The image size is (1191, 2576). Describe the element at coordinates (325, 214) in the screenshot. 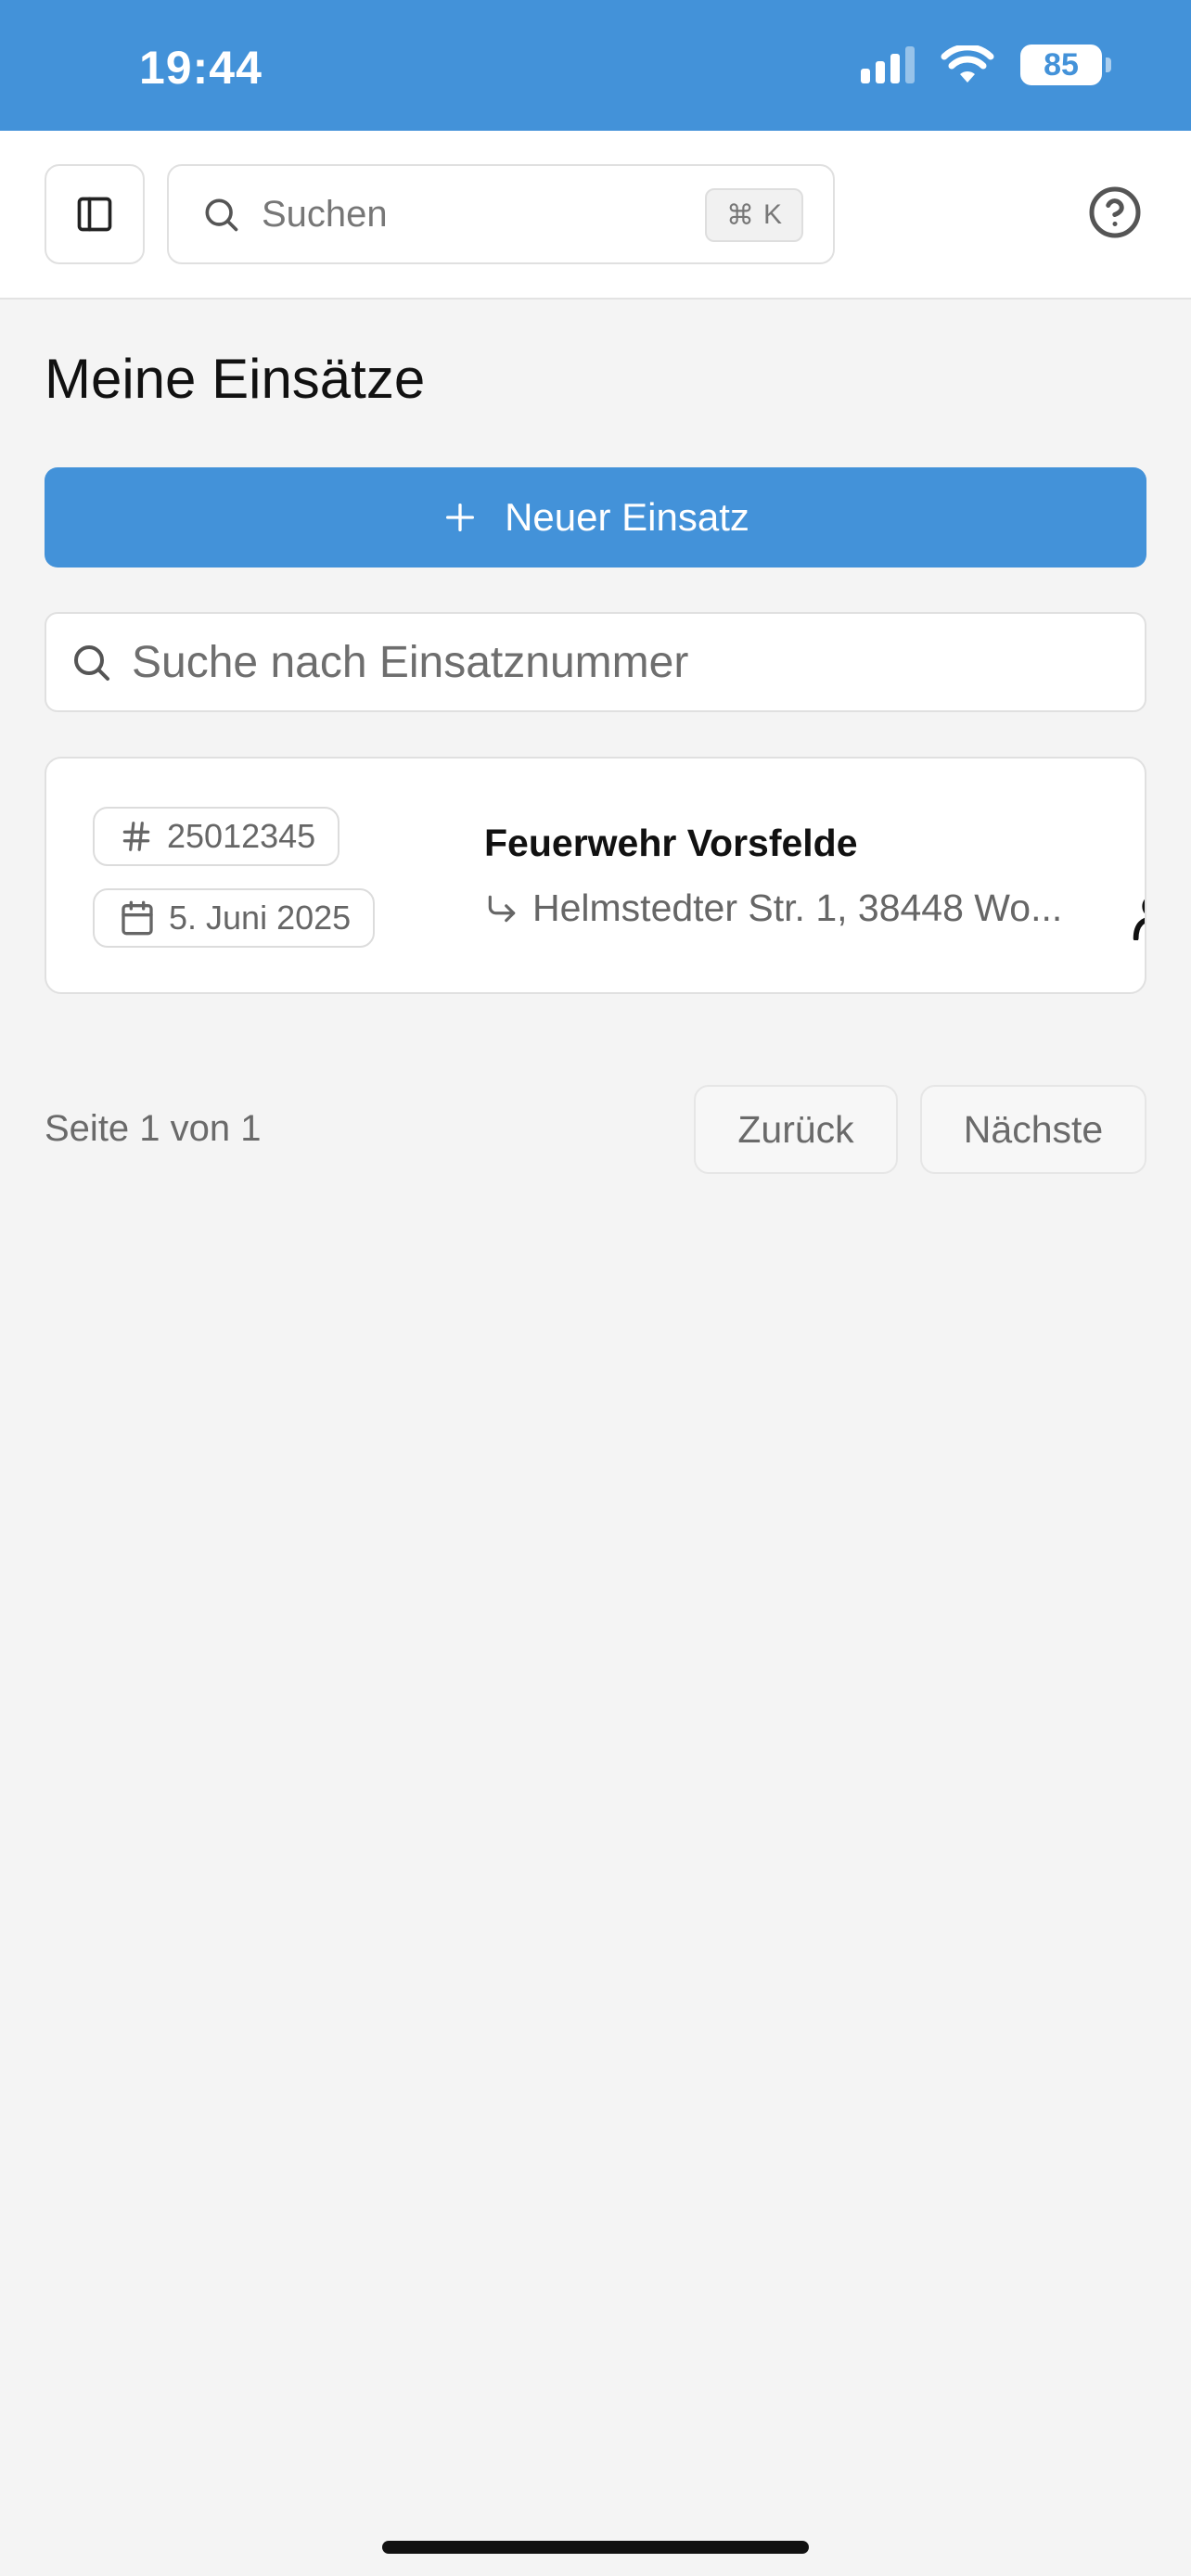

I see `global-search-placeholder: Suchen` at that location.